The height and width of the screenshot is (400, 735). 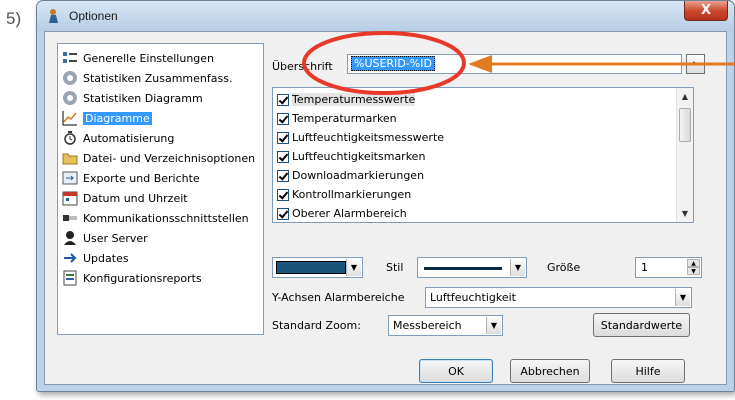 I want to click on heading-label: Überschrift, so click(x=302, y=66).